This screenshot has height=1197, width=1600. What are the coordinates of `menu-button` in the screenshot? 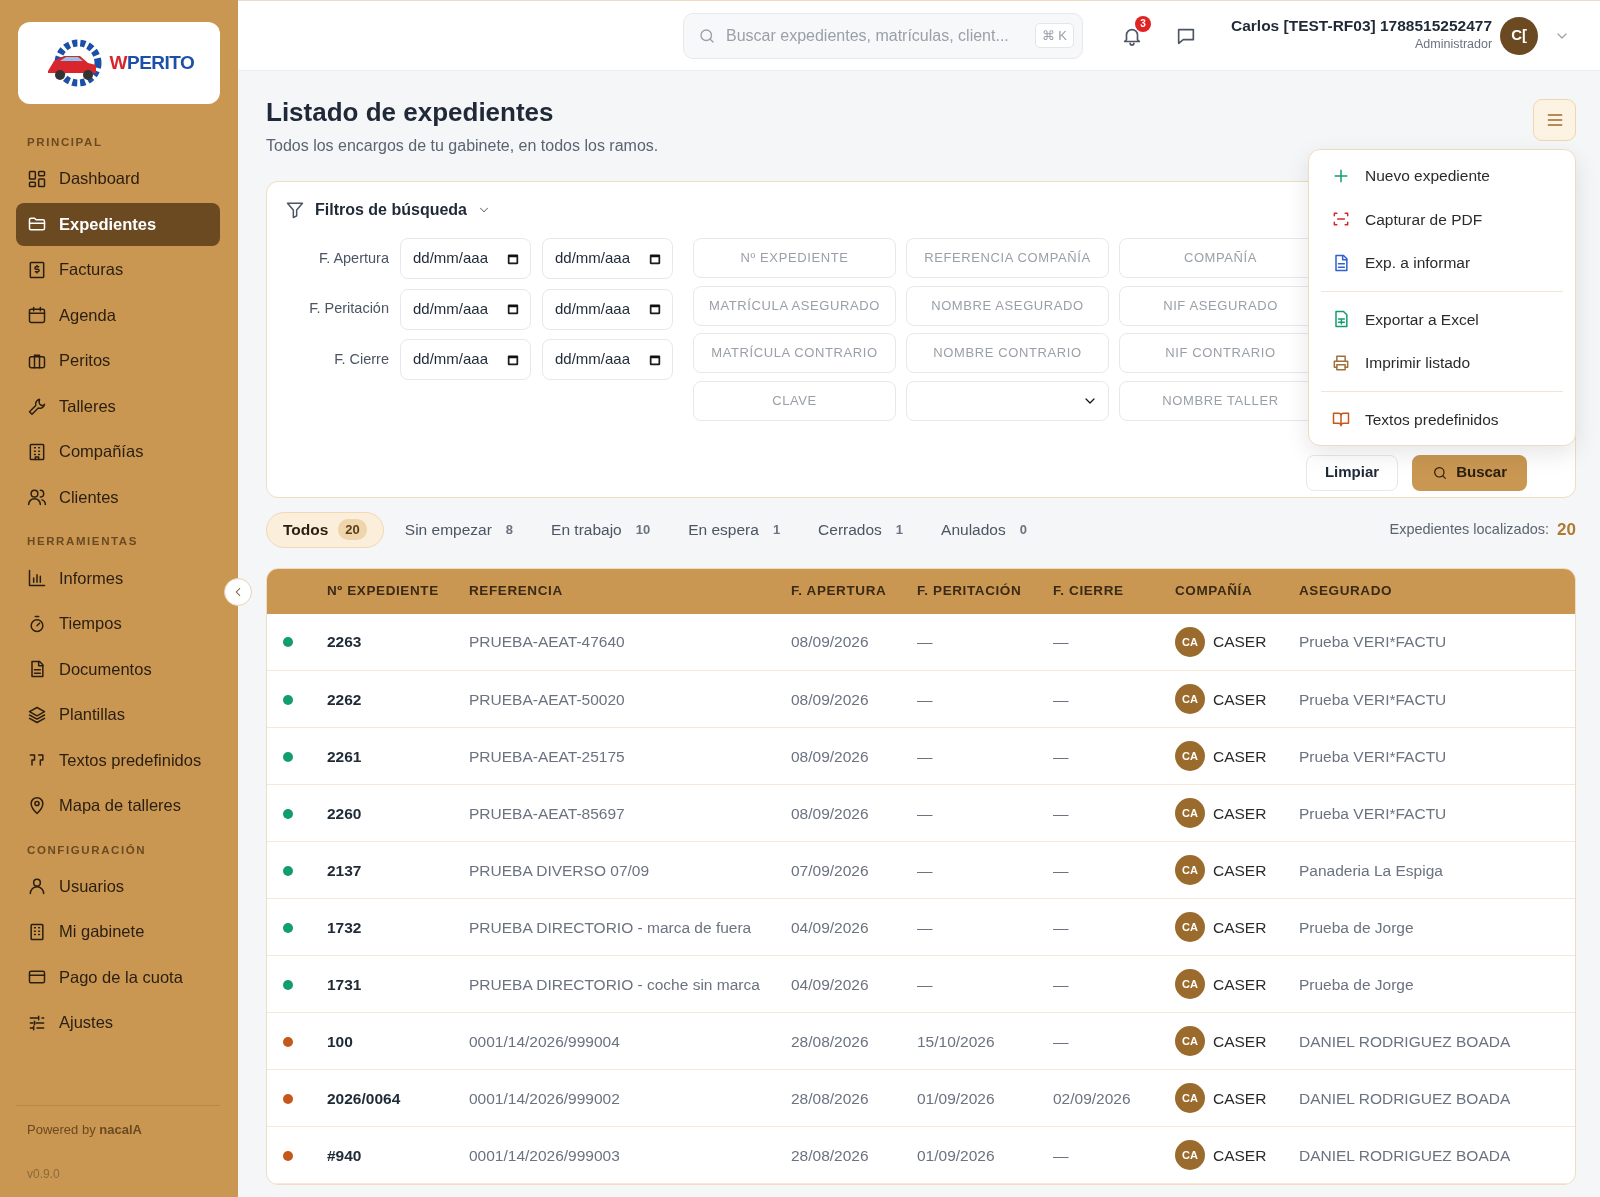 It's located at (1554, 120).